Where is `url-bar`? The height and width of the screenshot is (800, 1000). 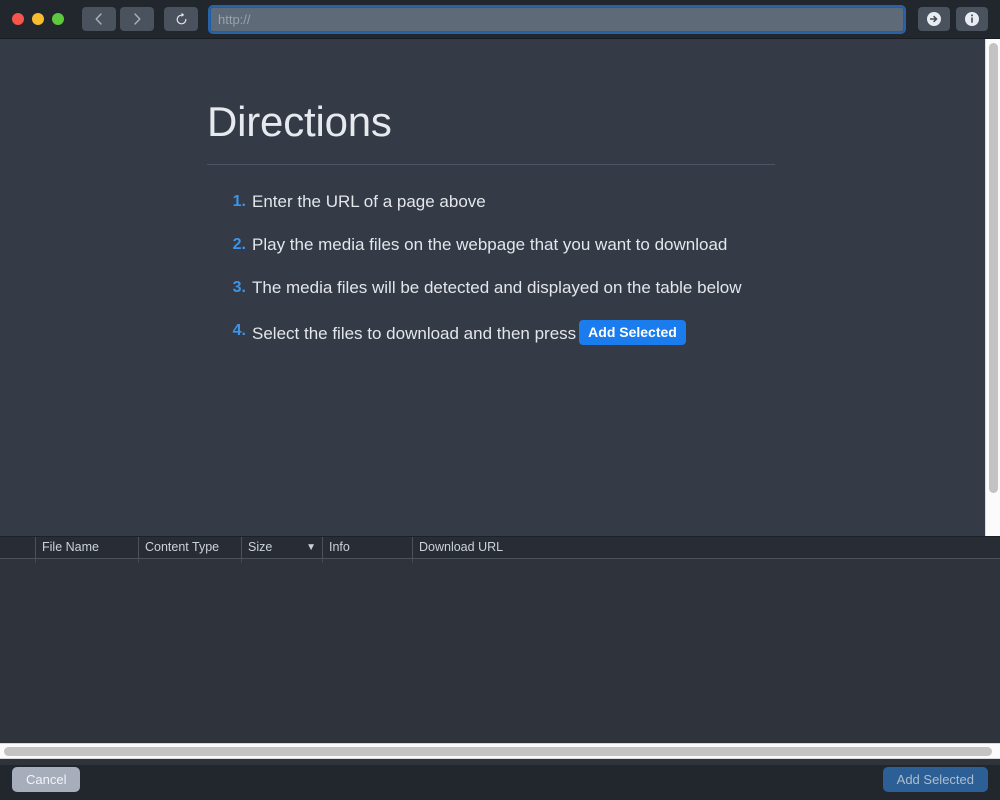 url-bar is located at coordinates (557, 19).